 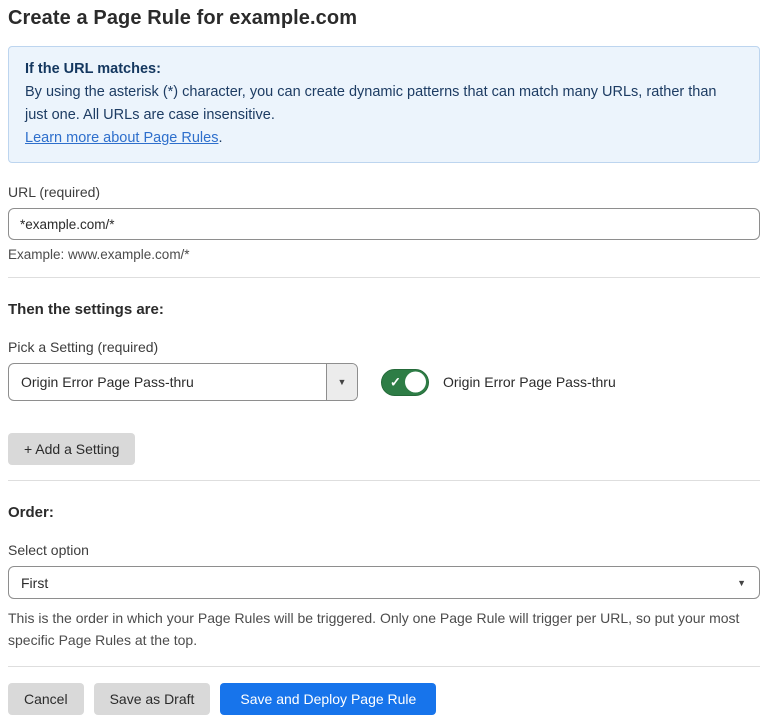 What do you see at coordinates (83, 347) in the screenshot?
I see `setting-picker-label: Pick a Setting (required)` at bounding box center [83, 347].